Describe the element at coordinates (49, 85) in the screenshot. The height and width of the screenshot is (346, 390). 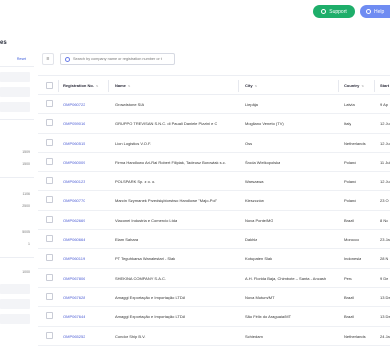
I see `select-all-checkbox` at that location.